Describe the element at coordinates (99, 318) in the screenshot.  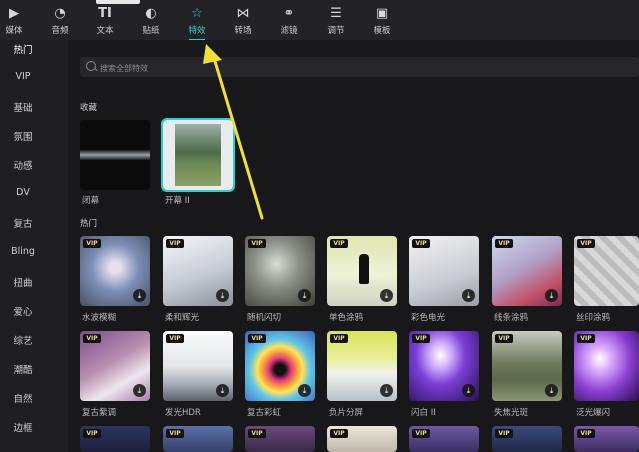
I see `effect-label: 水波模糊` at that location.